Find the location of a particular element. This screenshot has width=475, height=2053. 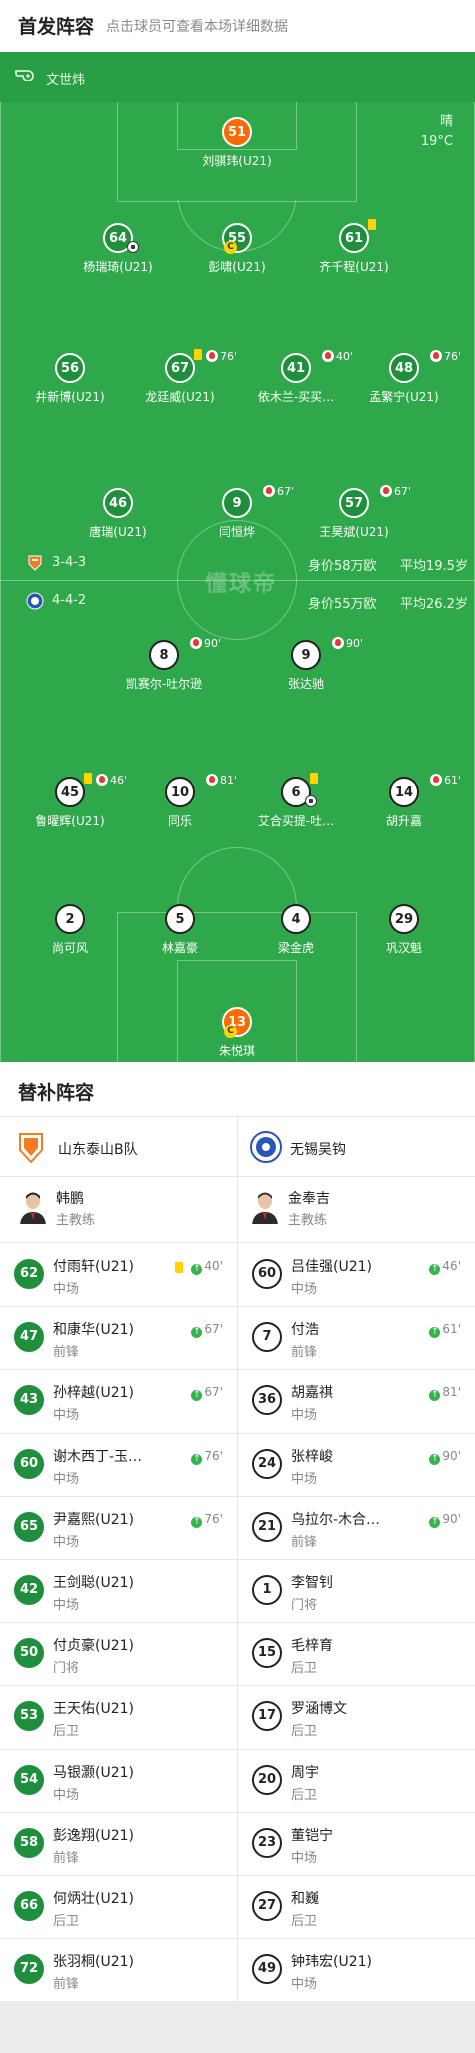

header-hint: 点击球员可查看本场详细数据 is located at coordinates (197, 27).